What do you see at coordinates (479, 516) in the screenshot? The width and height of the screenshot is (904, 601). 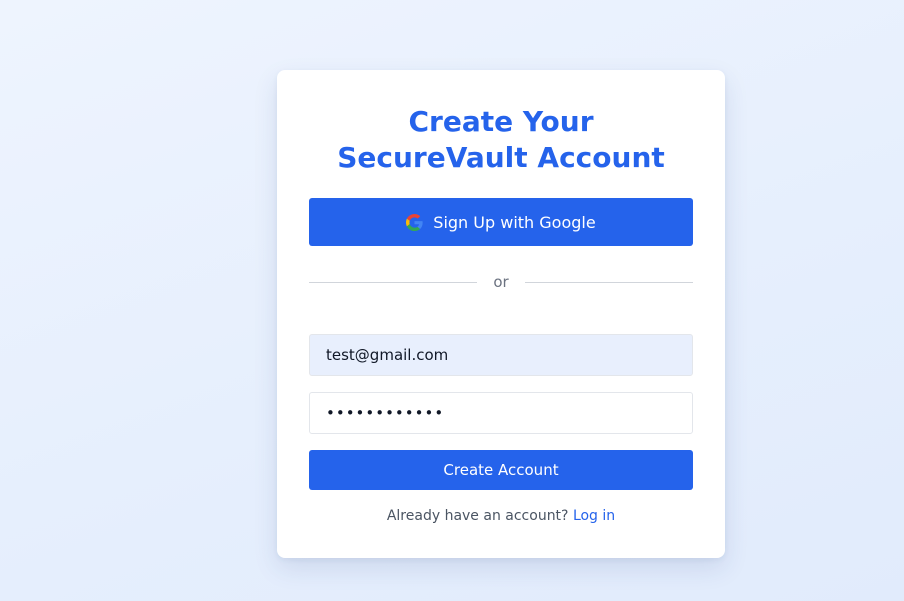 I see `login-prompt-text: Already have an account?` at bounding box center [479, 516].